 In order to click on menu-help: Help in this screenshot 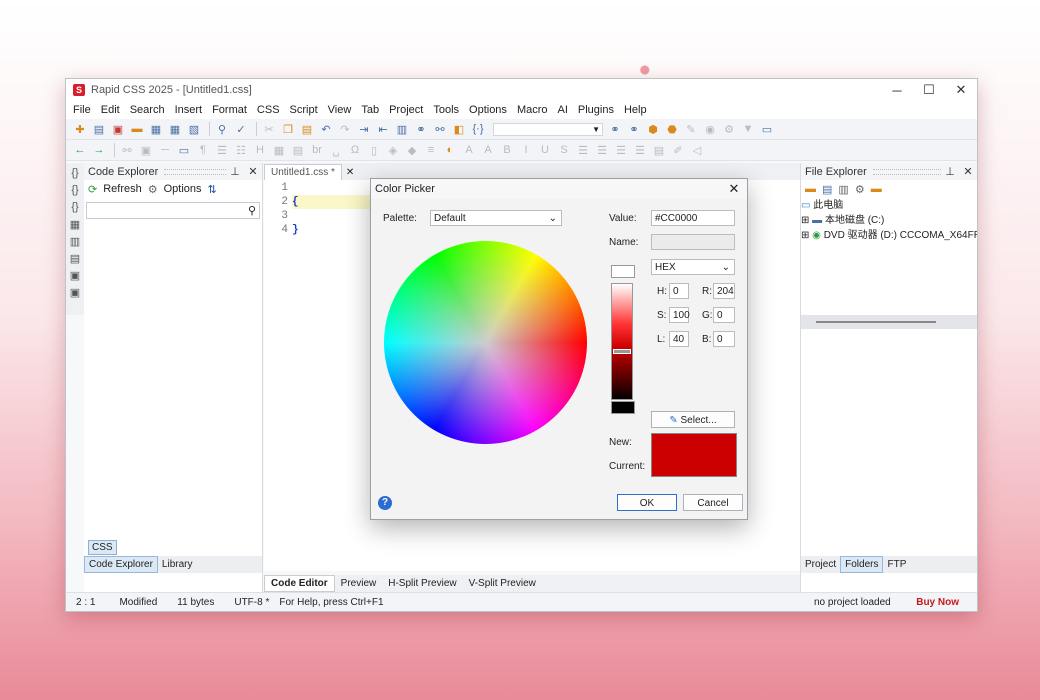, I will do `click(635, 110)`.